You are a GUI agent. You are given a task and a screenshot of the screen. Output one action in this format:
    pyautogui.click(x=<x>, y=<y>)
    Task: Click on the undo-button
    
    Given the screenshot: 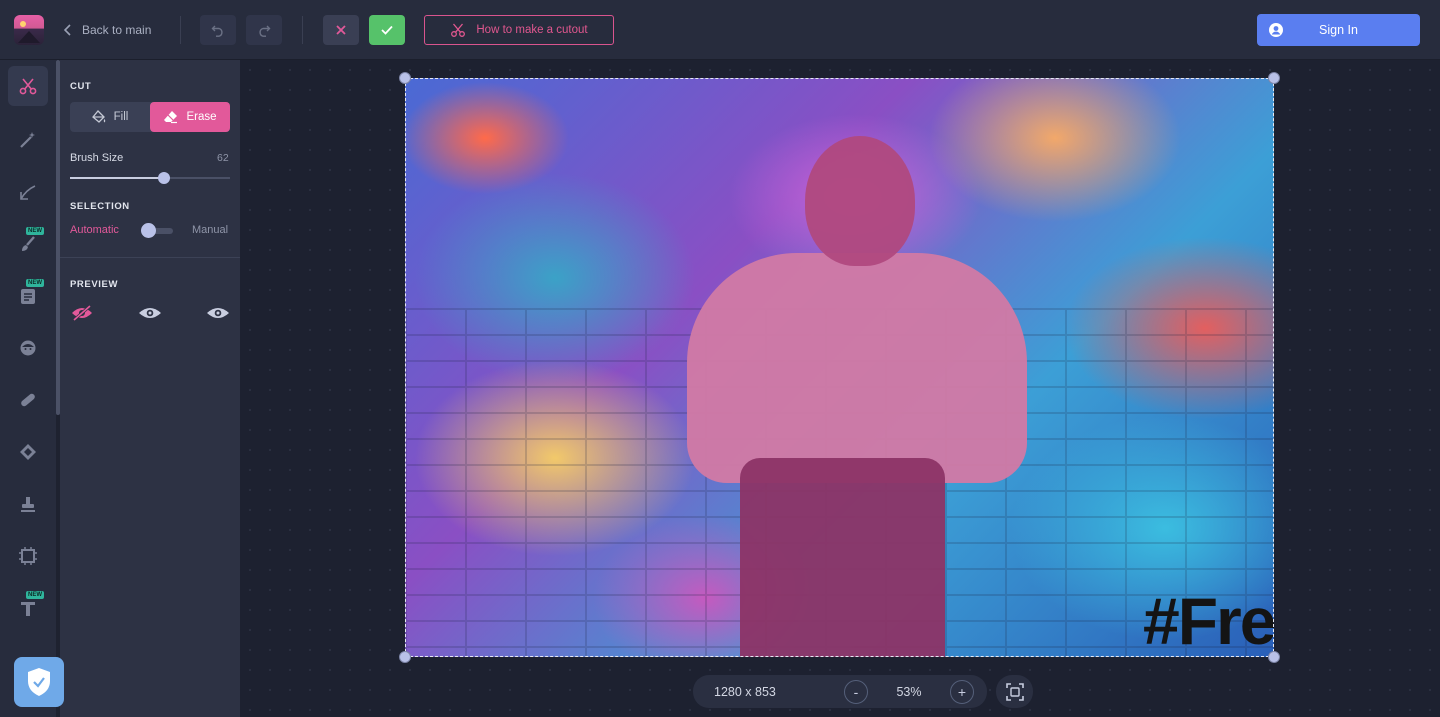 What is the action you would take?
    pyautogui.click(x=218, y=30)
    